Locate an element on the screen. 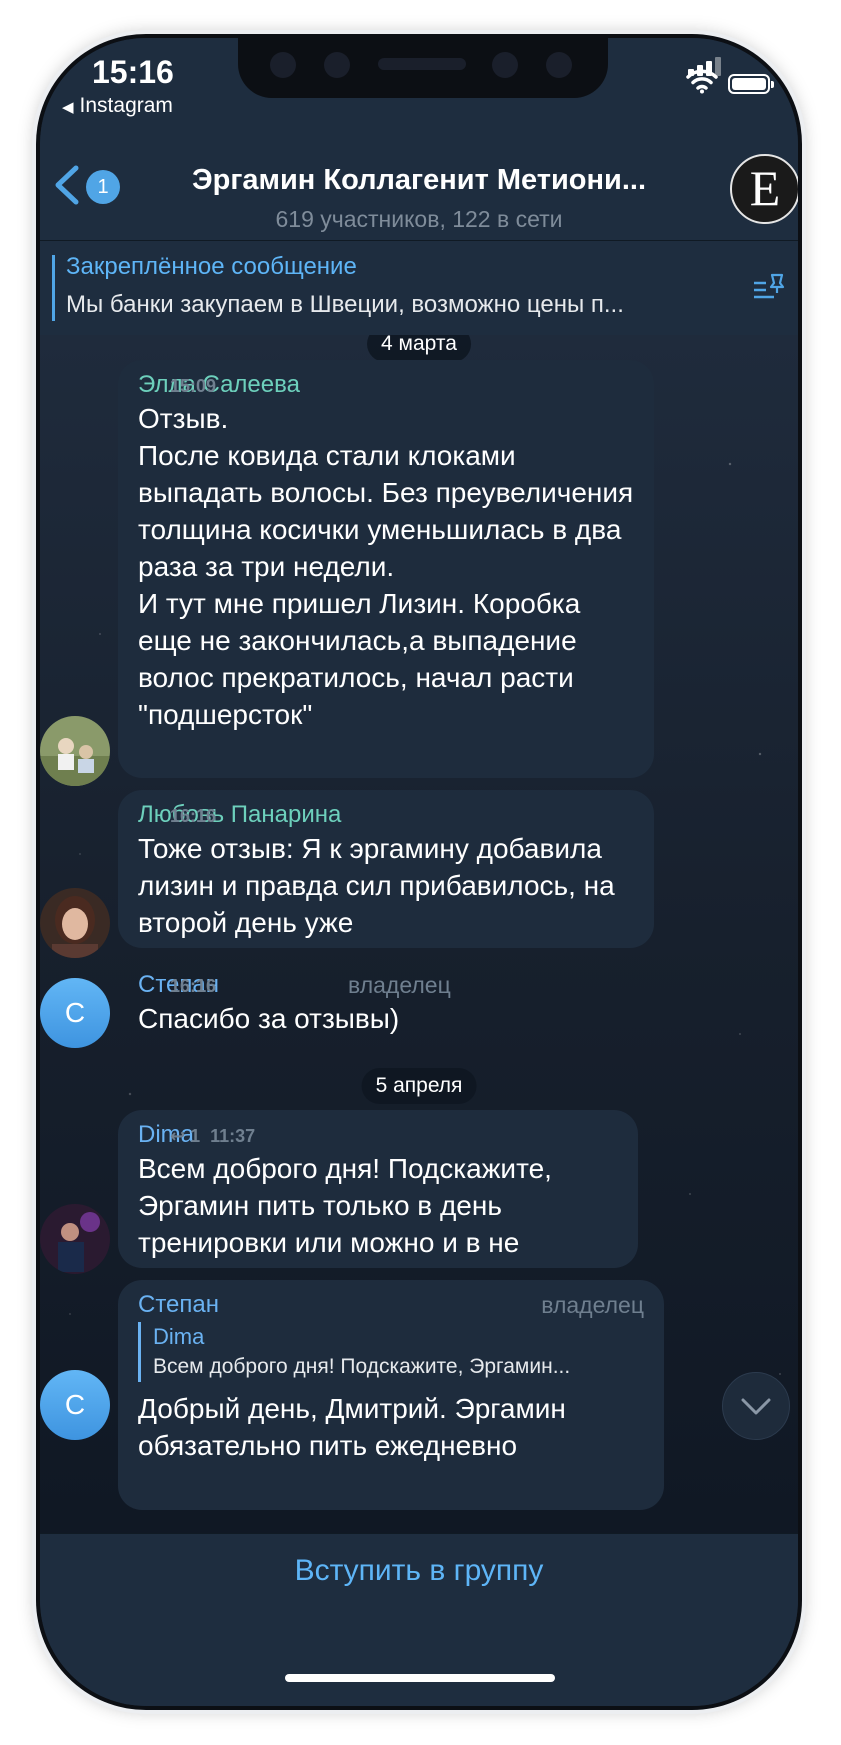 This screenshot has height=1745, width=841. pinned-list-icon is located at coordinates (769, 287).